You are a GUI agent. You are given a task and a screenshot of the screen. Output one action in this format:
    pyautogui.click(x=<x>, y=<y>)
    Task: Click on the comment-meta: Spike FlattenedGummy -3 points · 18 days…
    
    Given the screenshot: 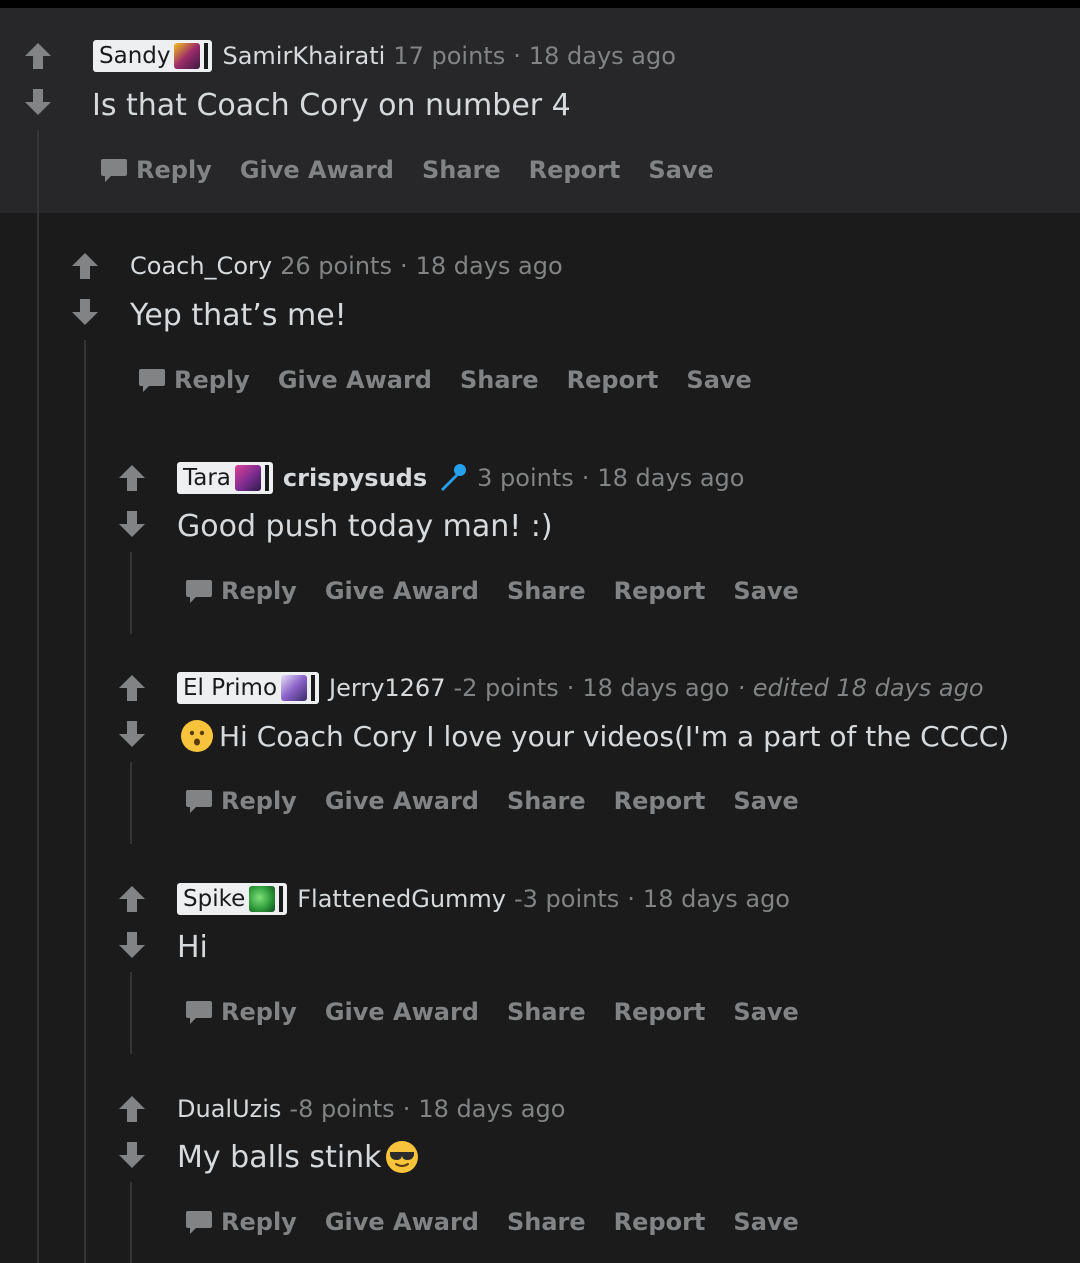 What is the action you would take?
    pyautogui.click(x=483, y=899)
    